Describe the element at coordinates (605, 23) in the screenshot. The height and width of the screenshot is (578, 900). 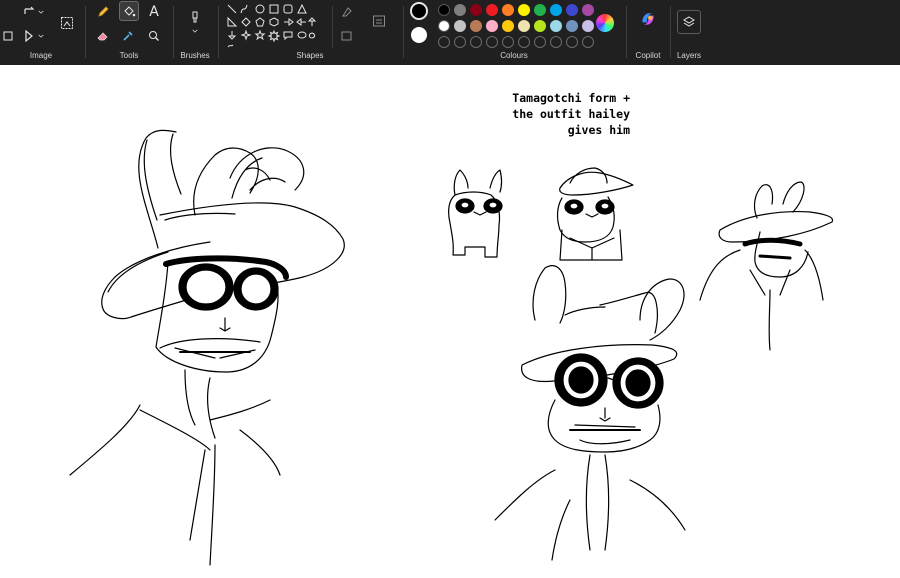
I see `edit-colours-icon` at that location.